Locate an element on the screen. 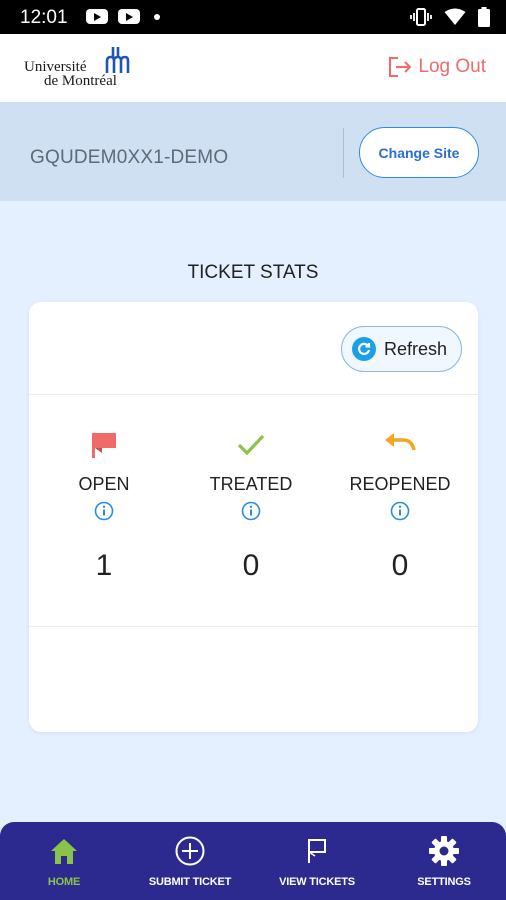 The height and width of the screenshot is (900, 506). nav-settings: SETTINGS is located at coordinates (444, 861).